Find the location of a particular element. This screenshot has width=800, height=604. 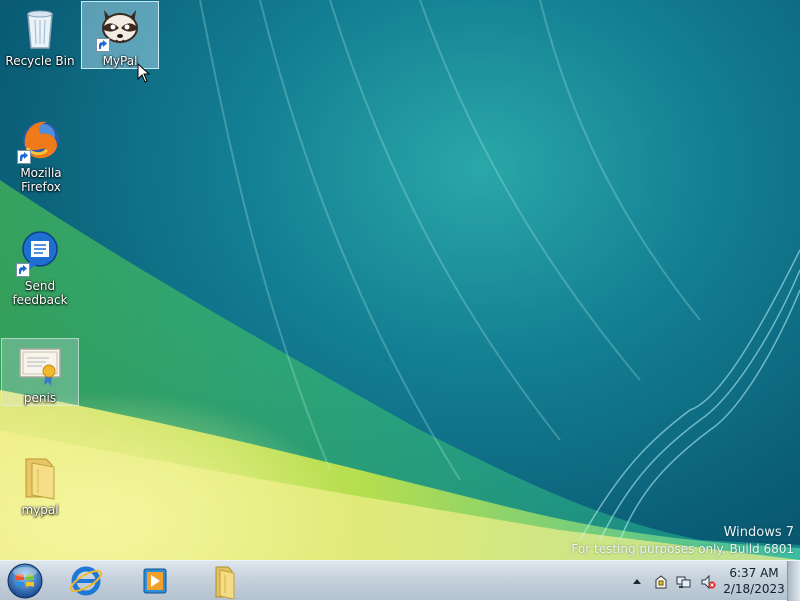

mypal-shortcut: MyPal is located at coordinates (120, 35).